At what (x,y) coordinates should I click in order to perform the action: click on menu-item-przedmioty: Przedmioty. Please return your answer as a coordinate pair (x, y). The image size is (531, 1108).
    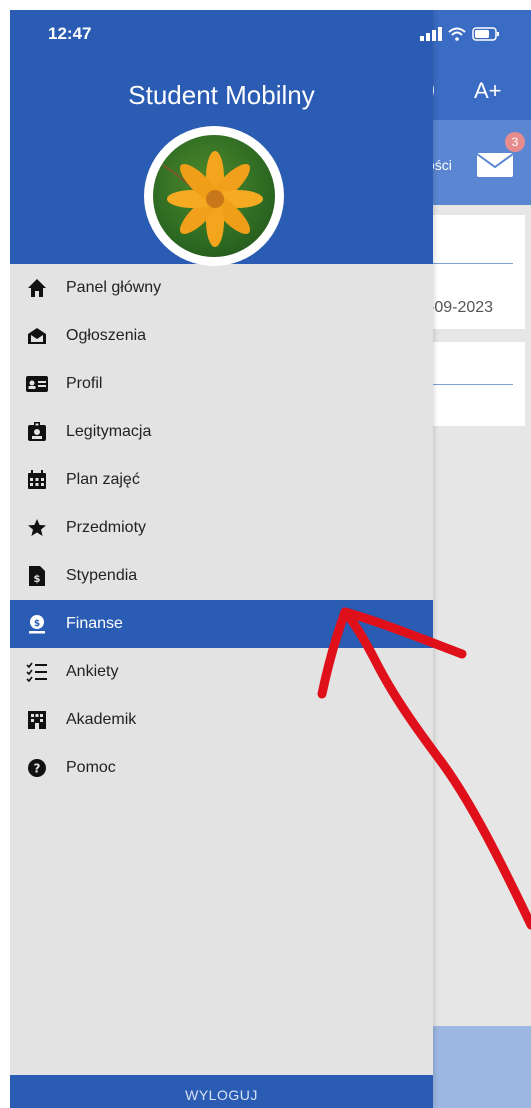
    Looking at the image, I should click on (221, 528).